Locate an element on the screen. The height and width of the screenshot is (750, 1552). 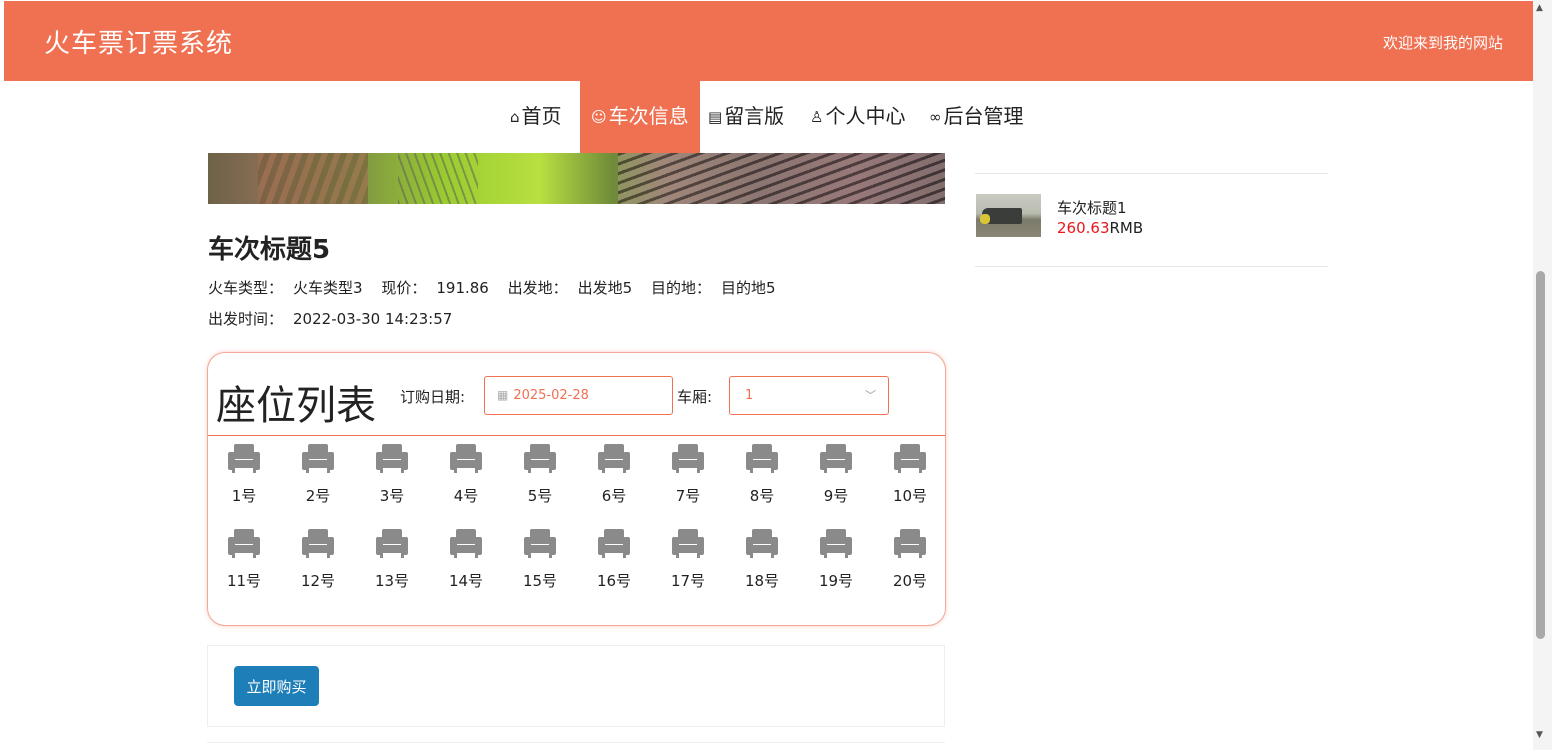
scrollbar-thumb is located at coordinates (1540, 455).